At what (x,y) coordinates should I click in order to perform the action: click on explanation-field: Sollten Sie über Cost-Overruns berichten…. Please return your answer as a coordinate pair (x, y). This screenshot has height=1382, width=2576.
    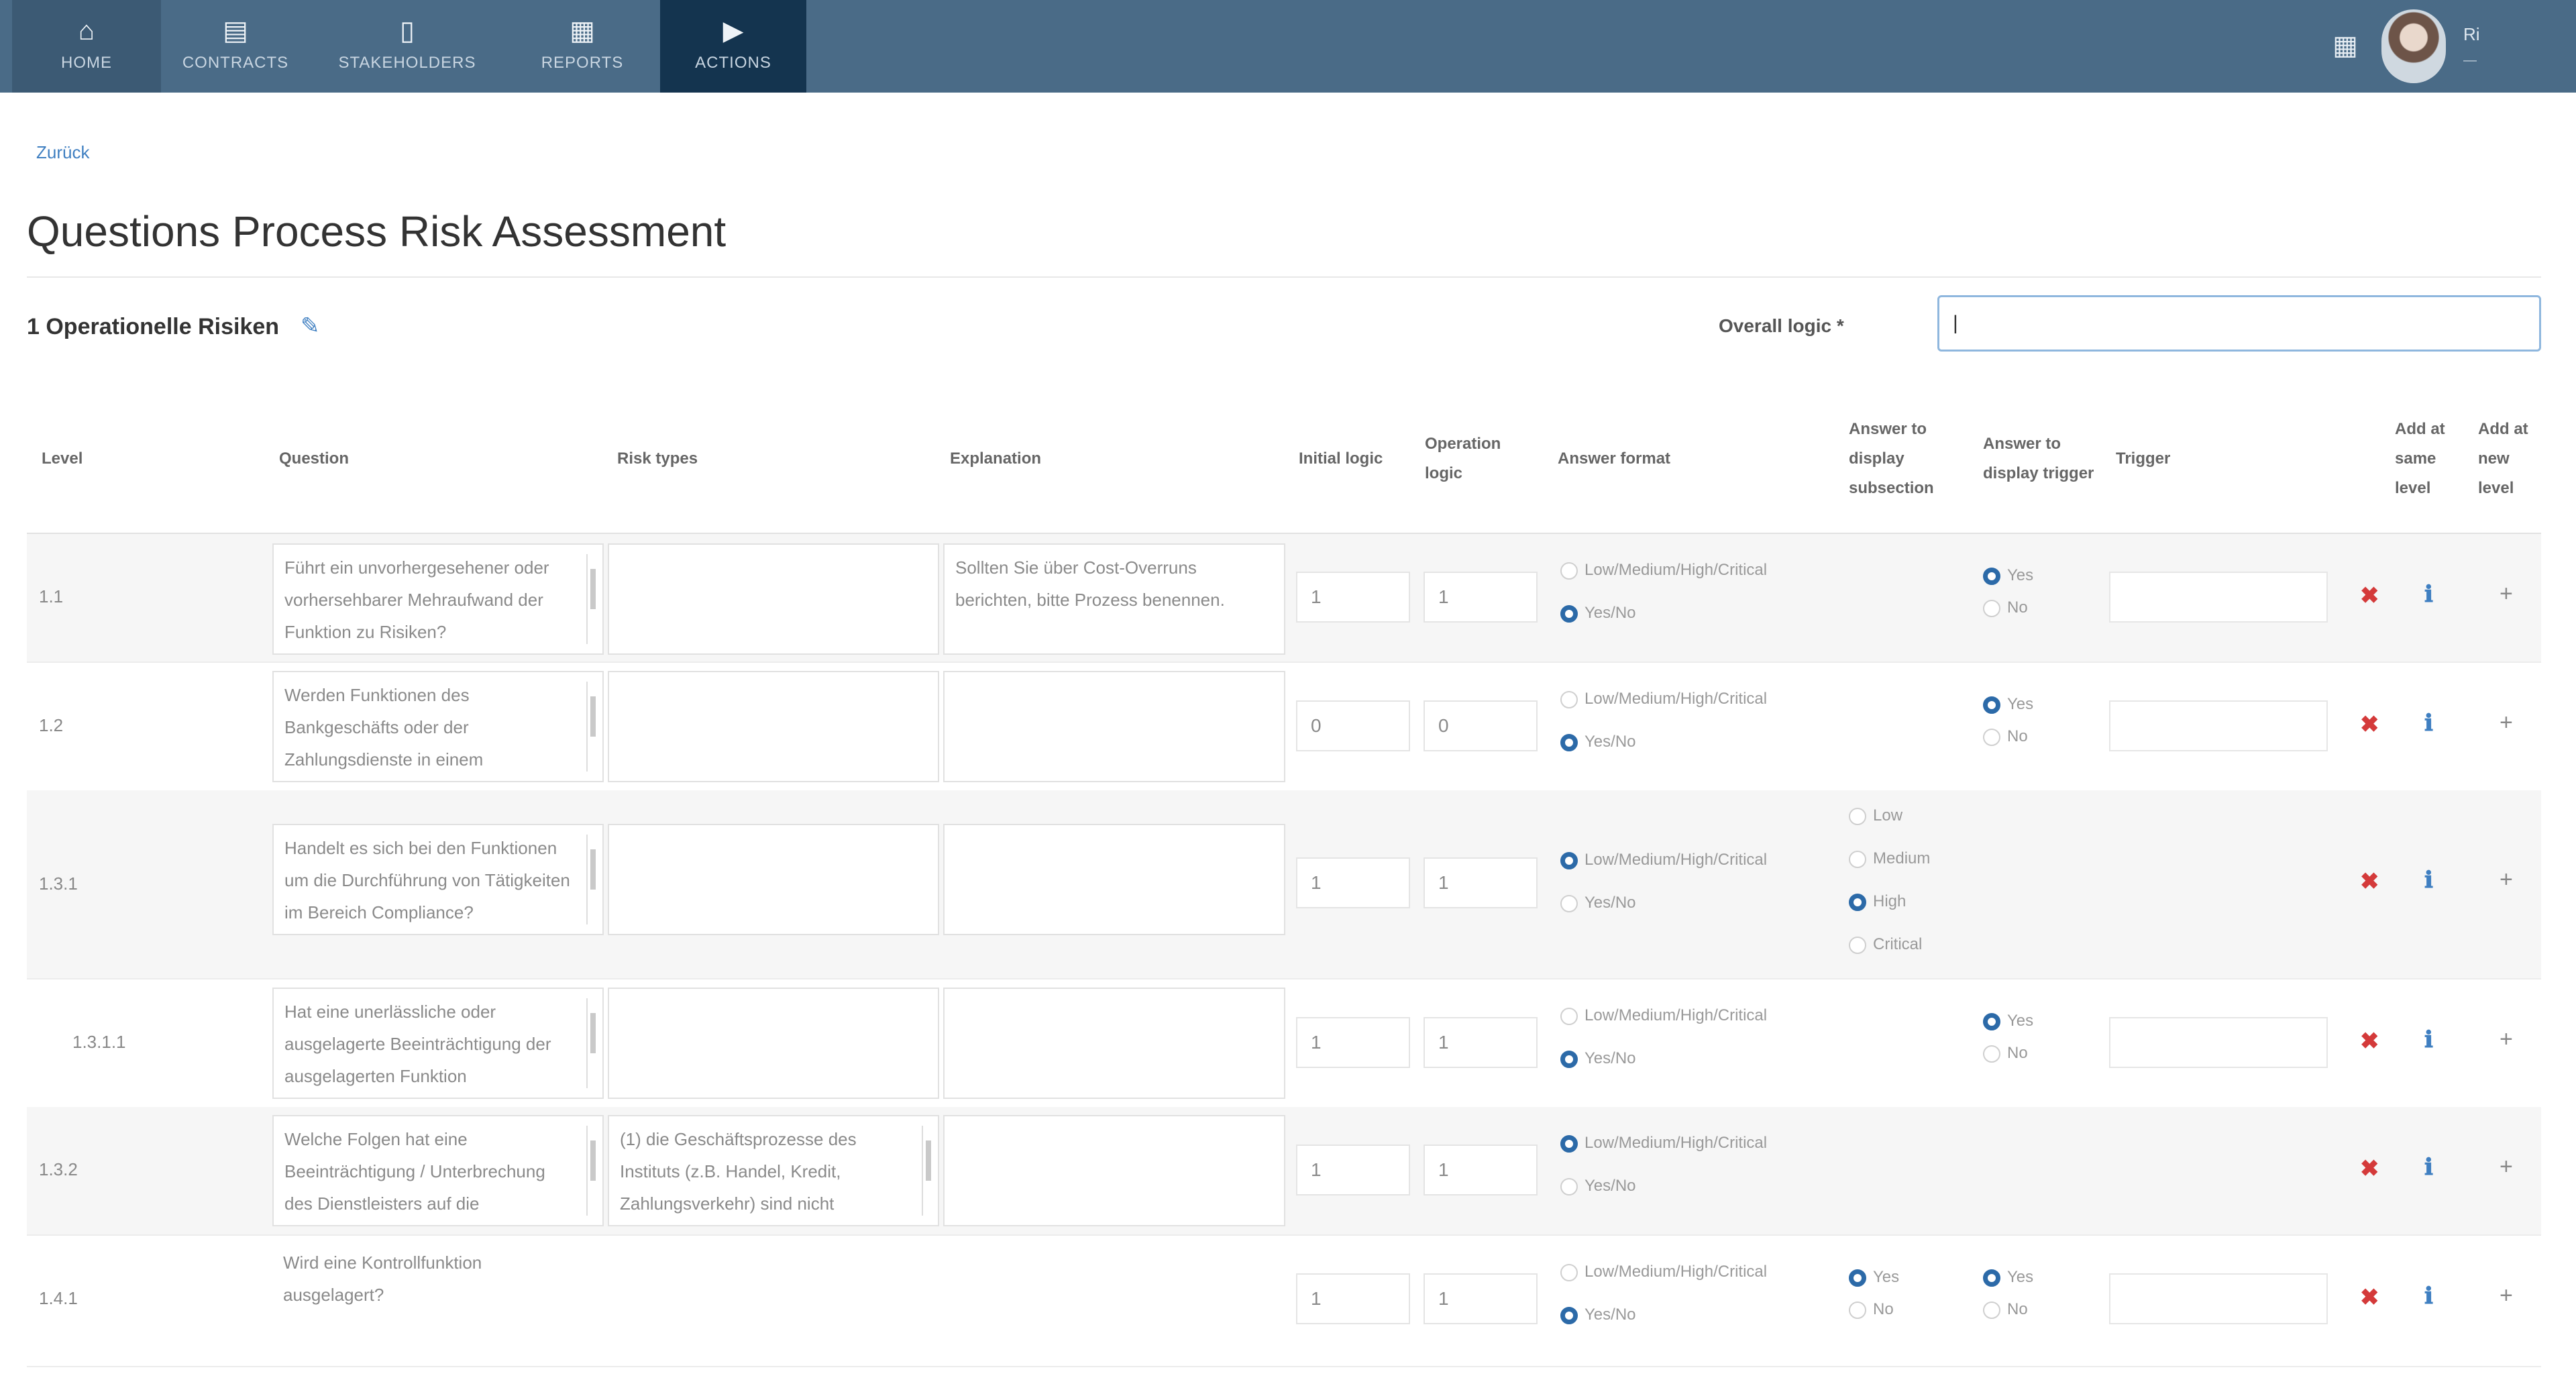
    Looking at the image, I should click on (1114, 599).